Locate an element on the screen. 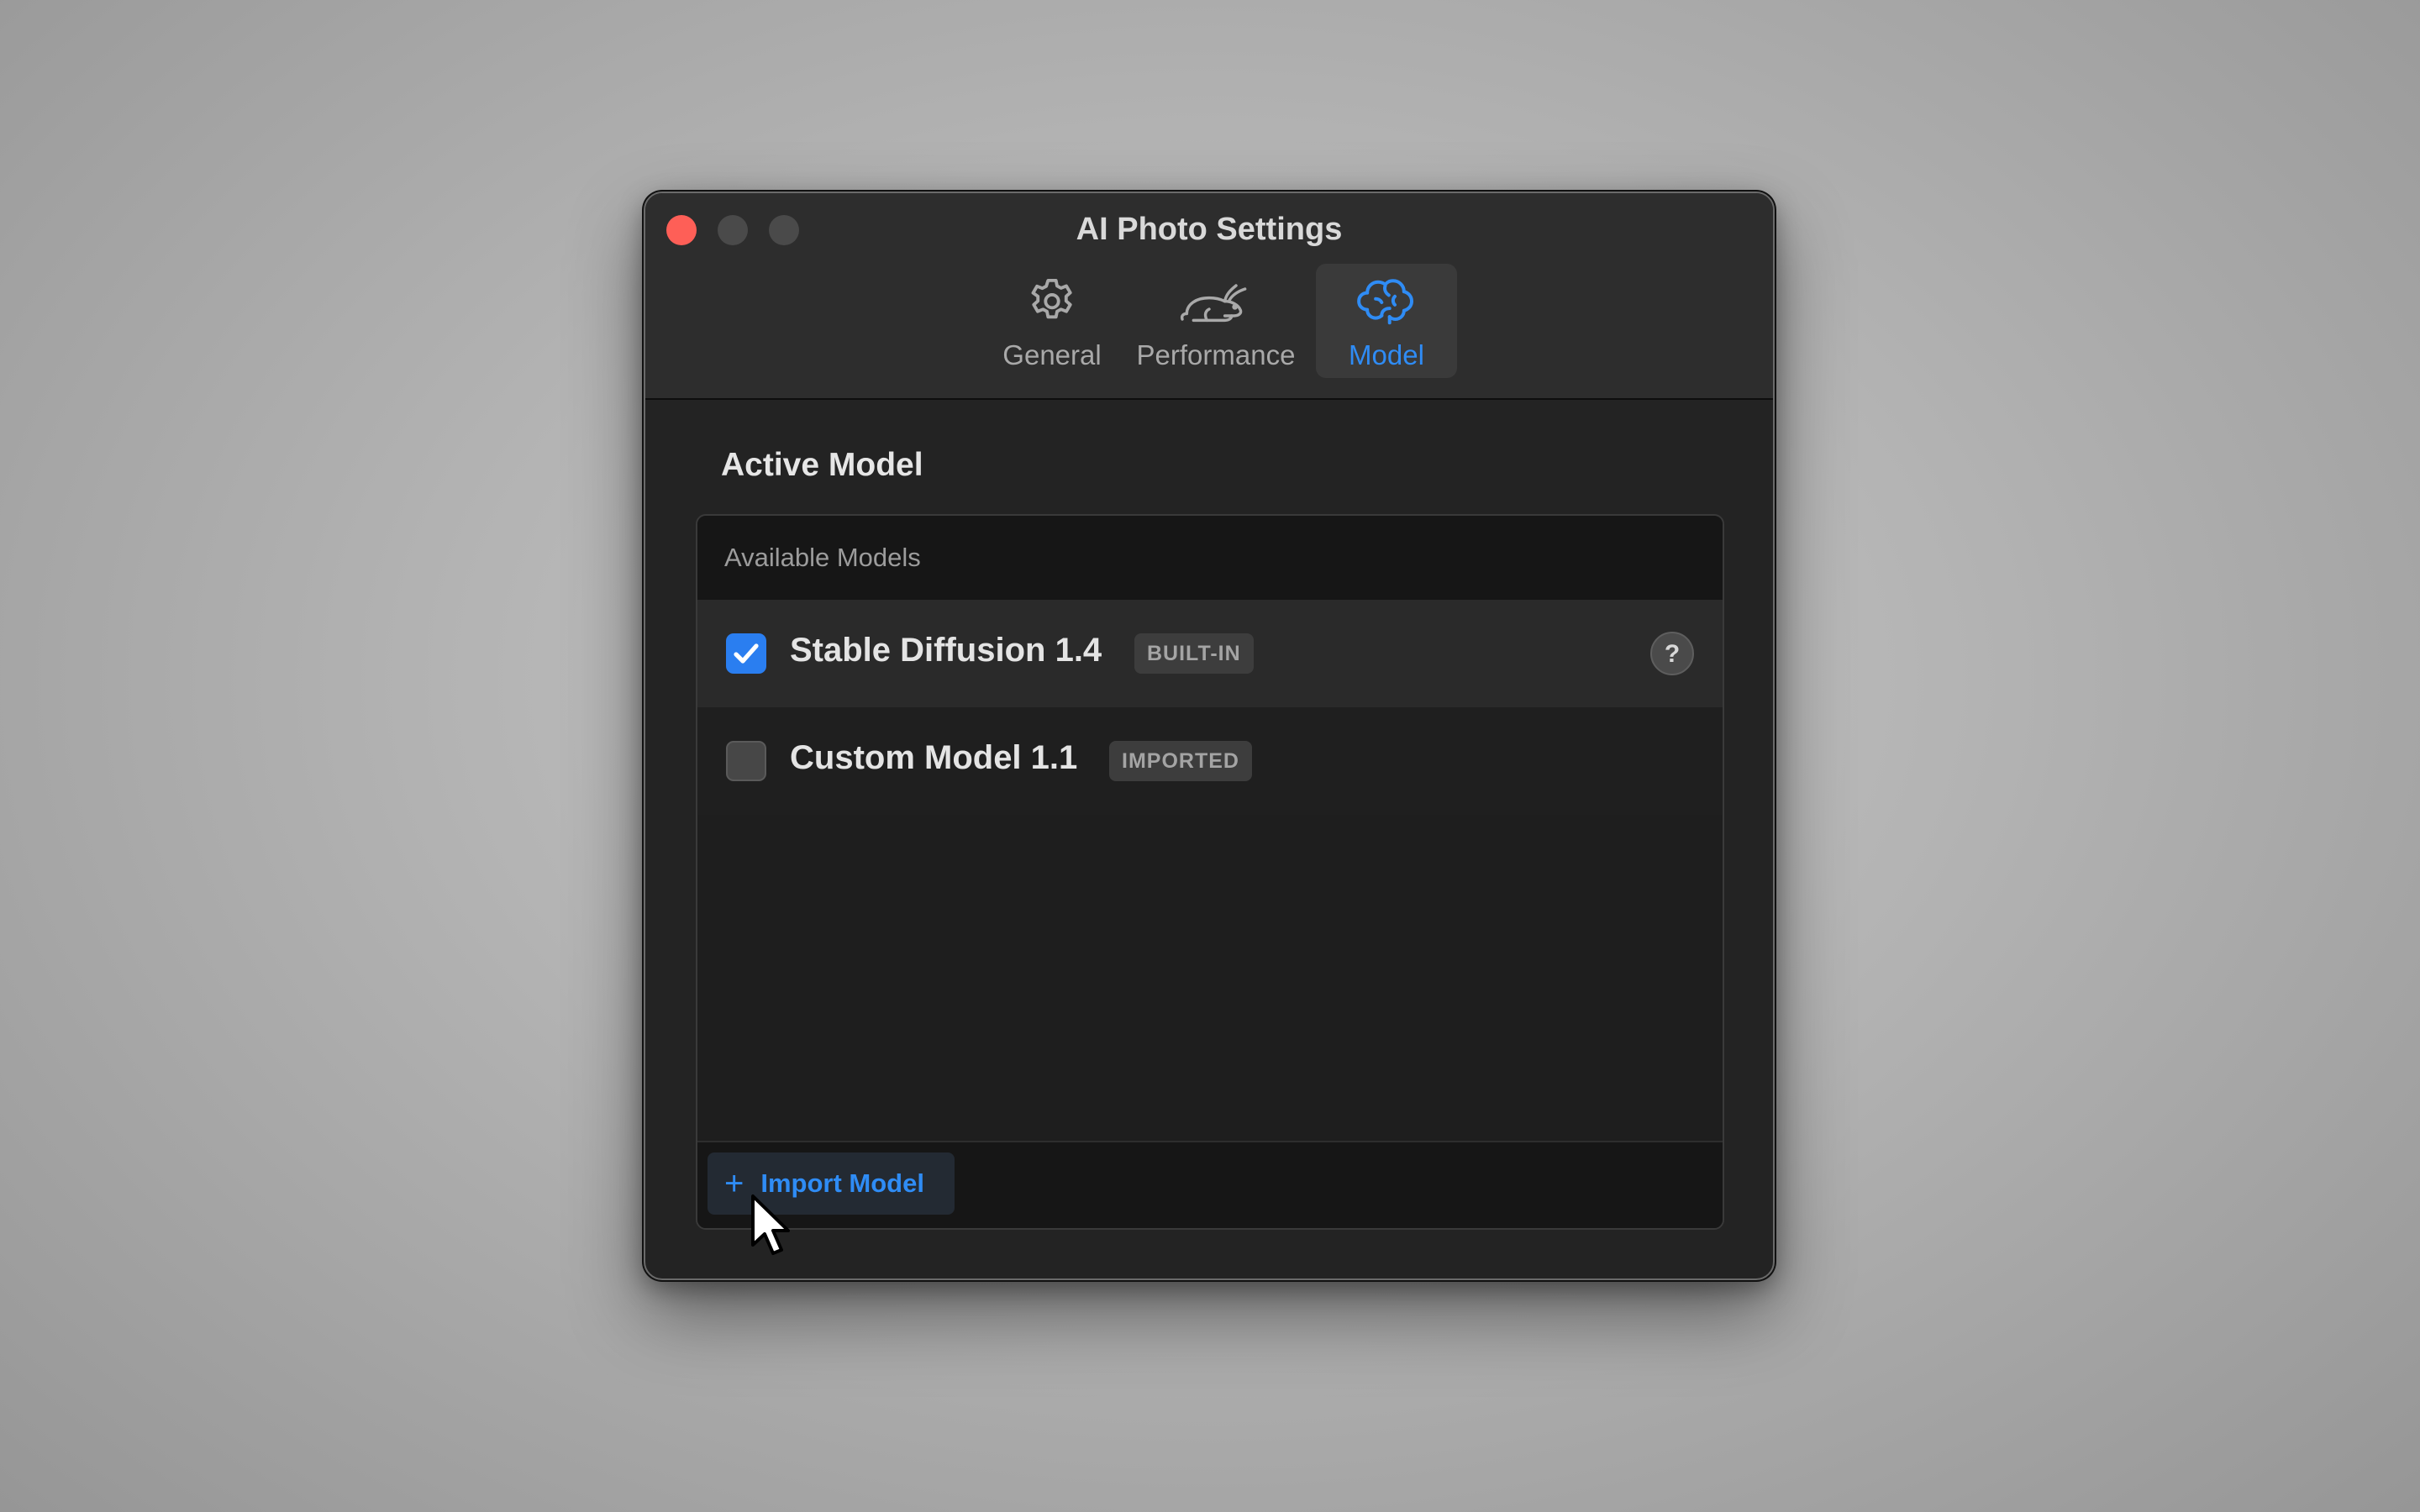 Image resolution: width=2420 pixels, height=1512 pixels. list-footer: + Import Model is located at coordinates (1210, 1184).